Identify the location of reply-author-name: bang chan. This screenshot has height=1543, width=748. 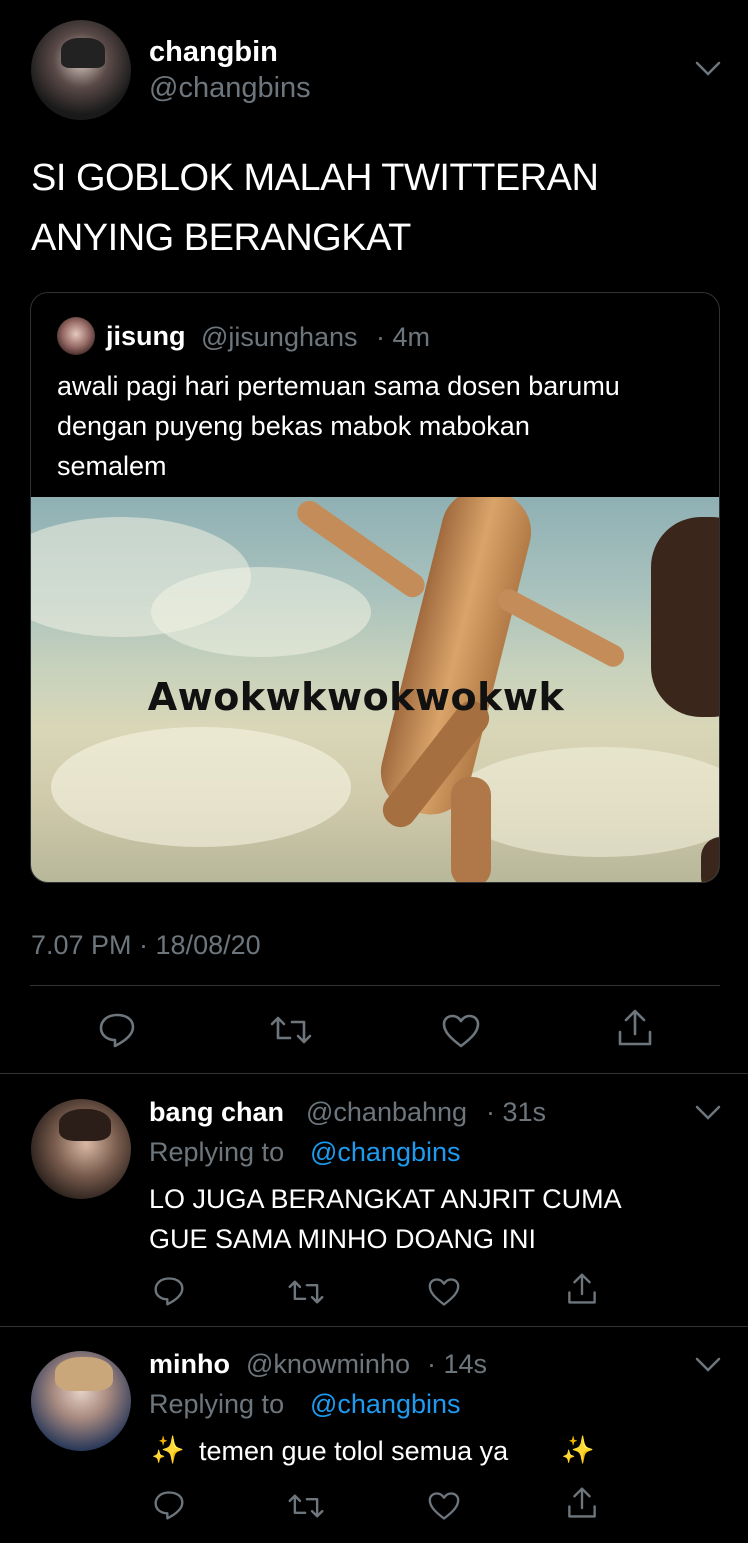
(216, 1112).